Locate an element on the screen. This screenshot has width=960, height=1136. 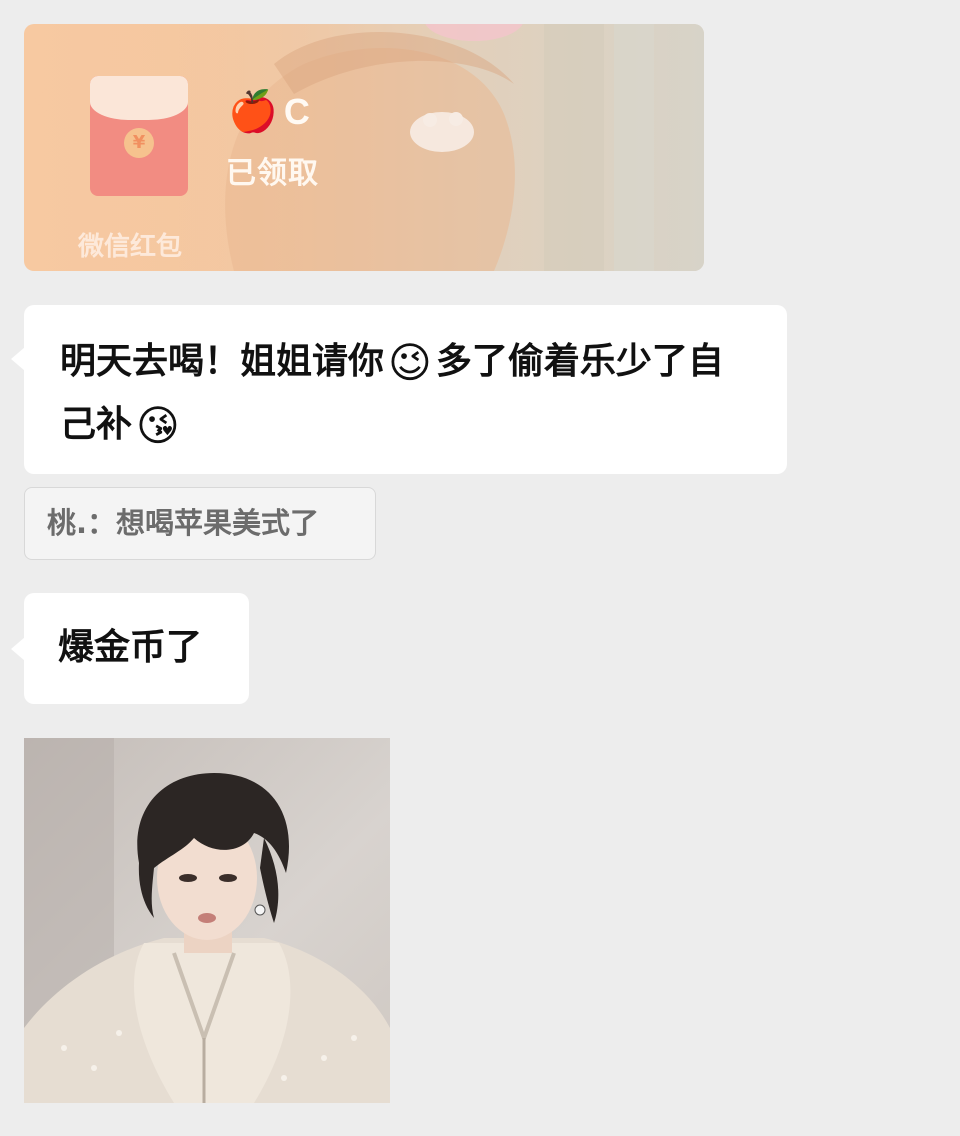
red-packet-sender: 🍎 C is located at coordinates (269, 112).